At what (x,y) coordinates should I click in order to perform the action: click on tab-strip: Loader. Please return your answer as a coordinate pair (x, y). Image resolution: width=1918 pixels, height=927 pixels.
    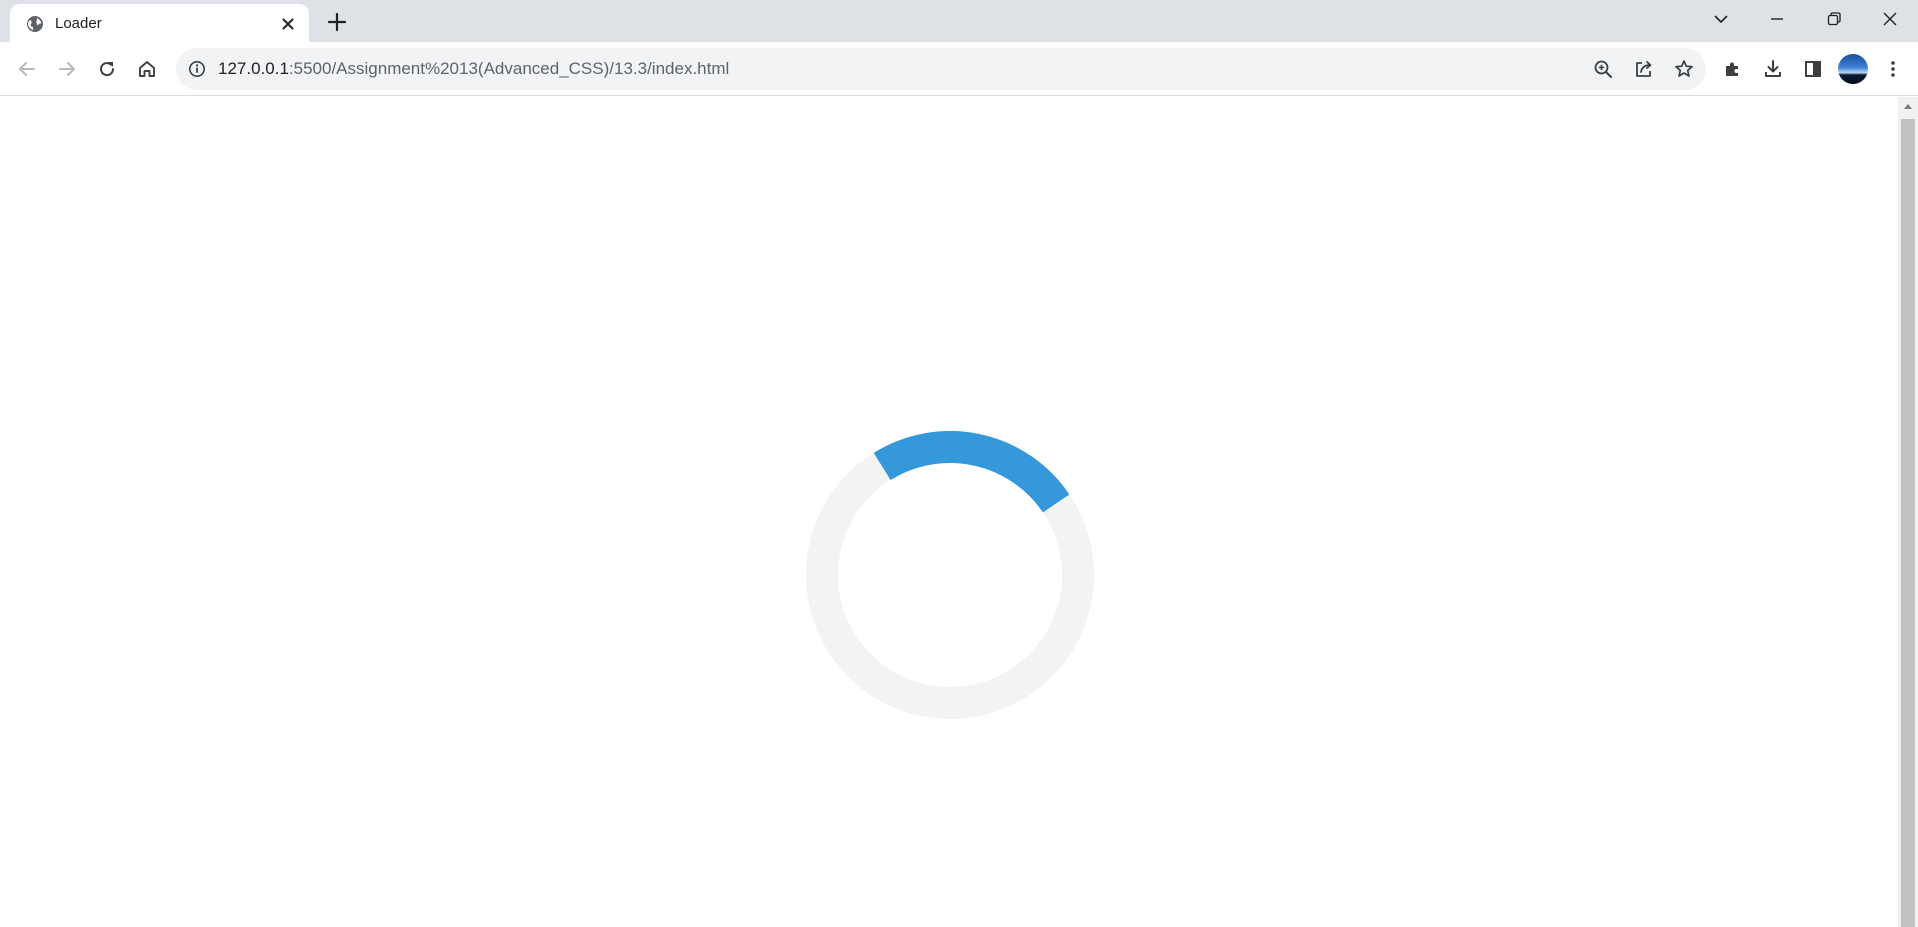
    Looking at the image, I should click on (959, 21).